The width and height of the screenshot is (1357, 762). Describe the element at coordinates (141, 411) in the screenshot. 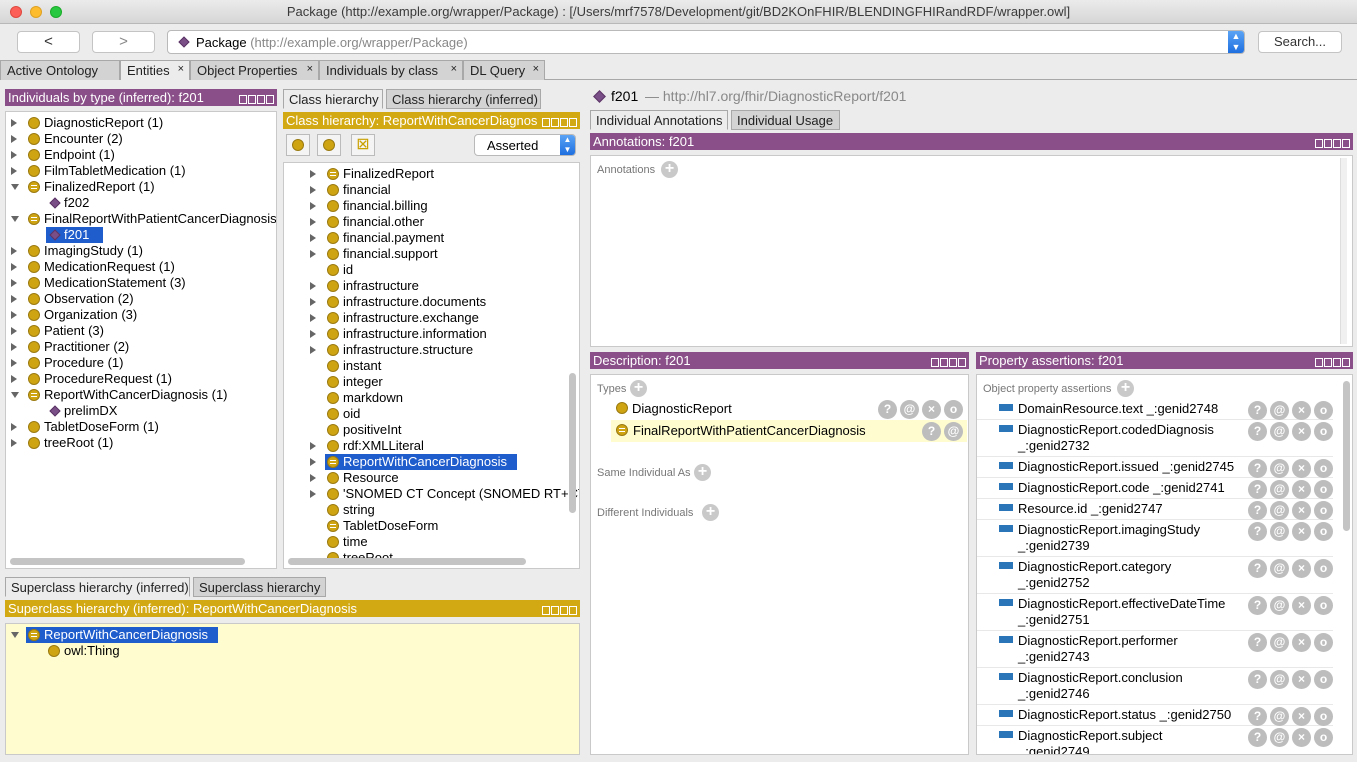

I see `individual-row: prelimDX` at that location.